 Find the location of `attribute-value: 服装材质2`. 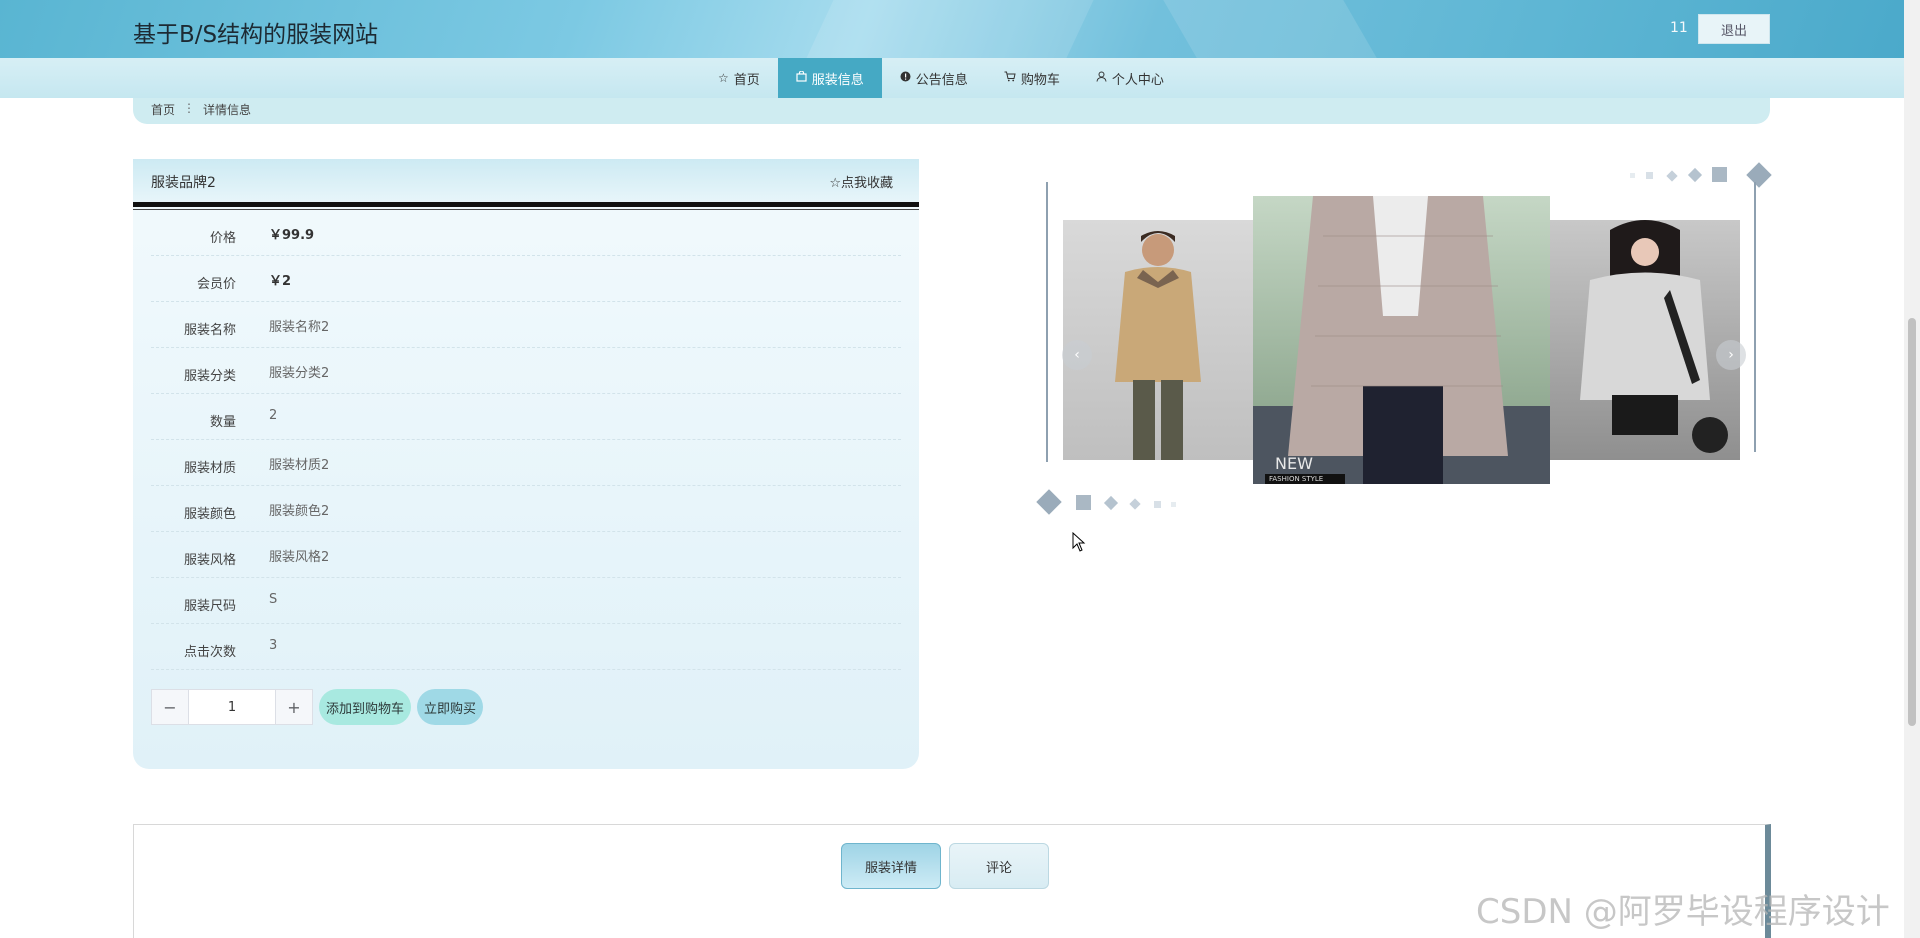

attribute-value: 服装材质2 is located at coordinates (299, 465).